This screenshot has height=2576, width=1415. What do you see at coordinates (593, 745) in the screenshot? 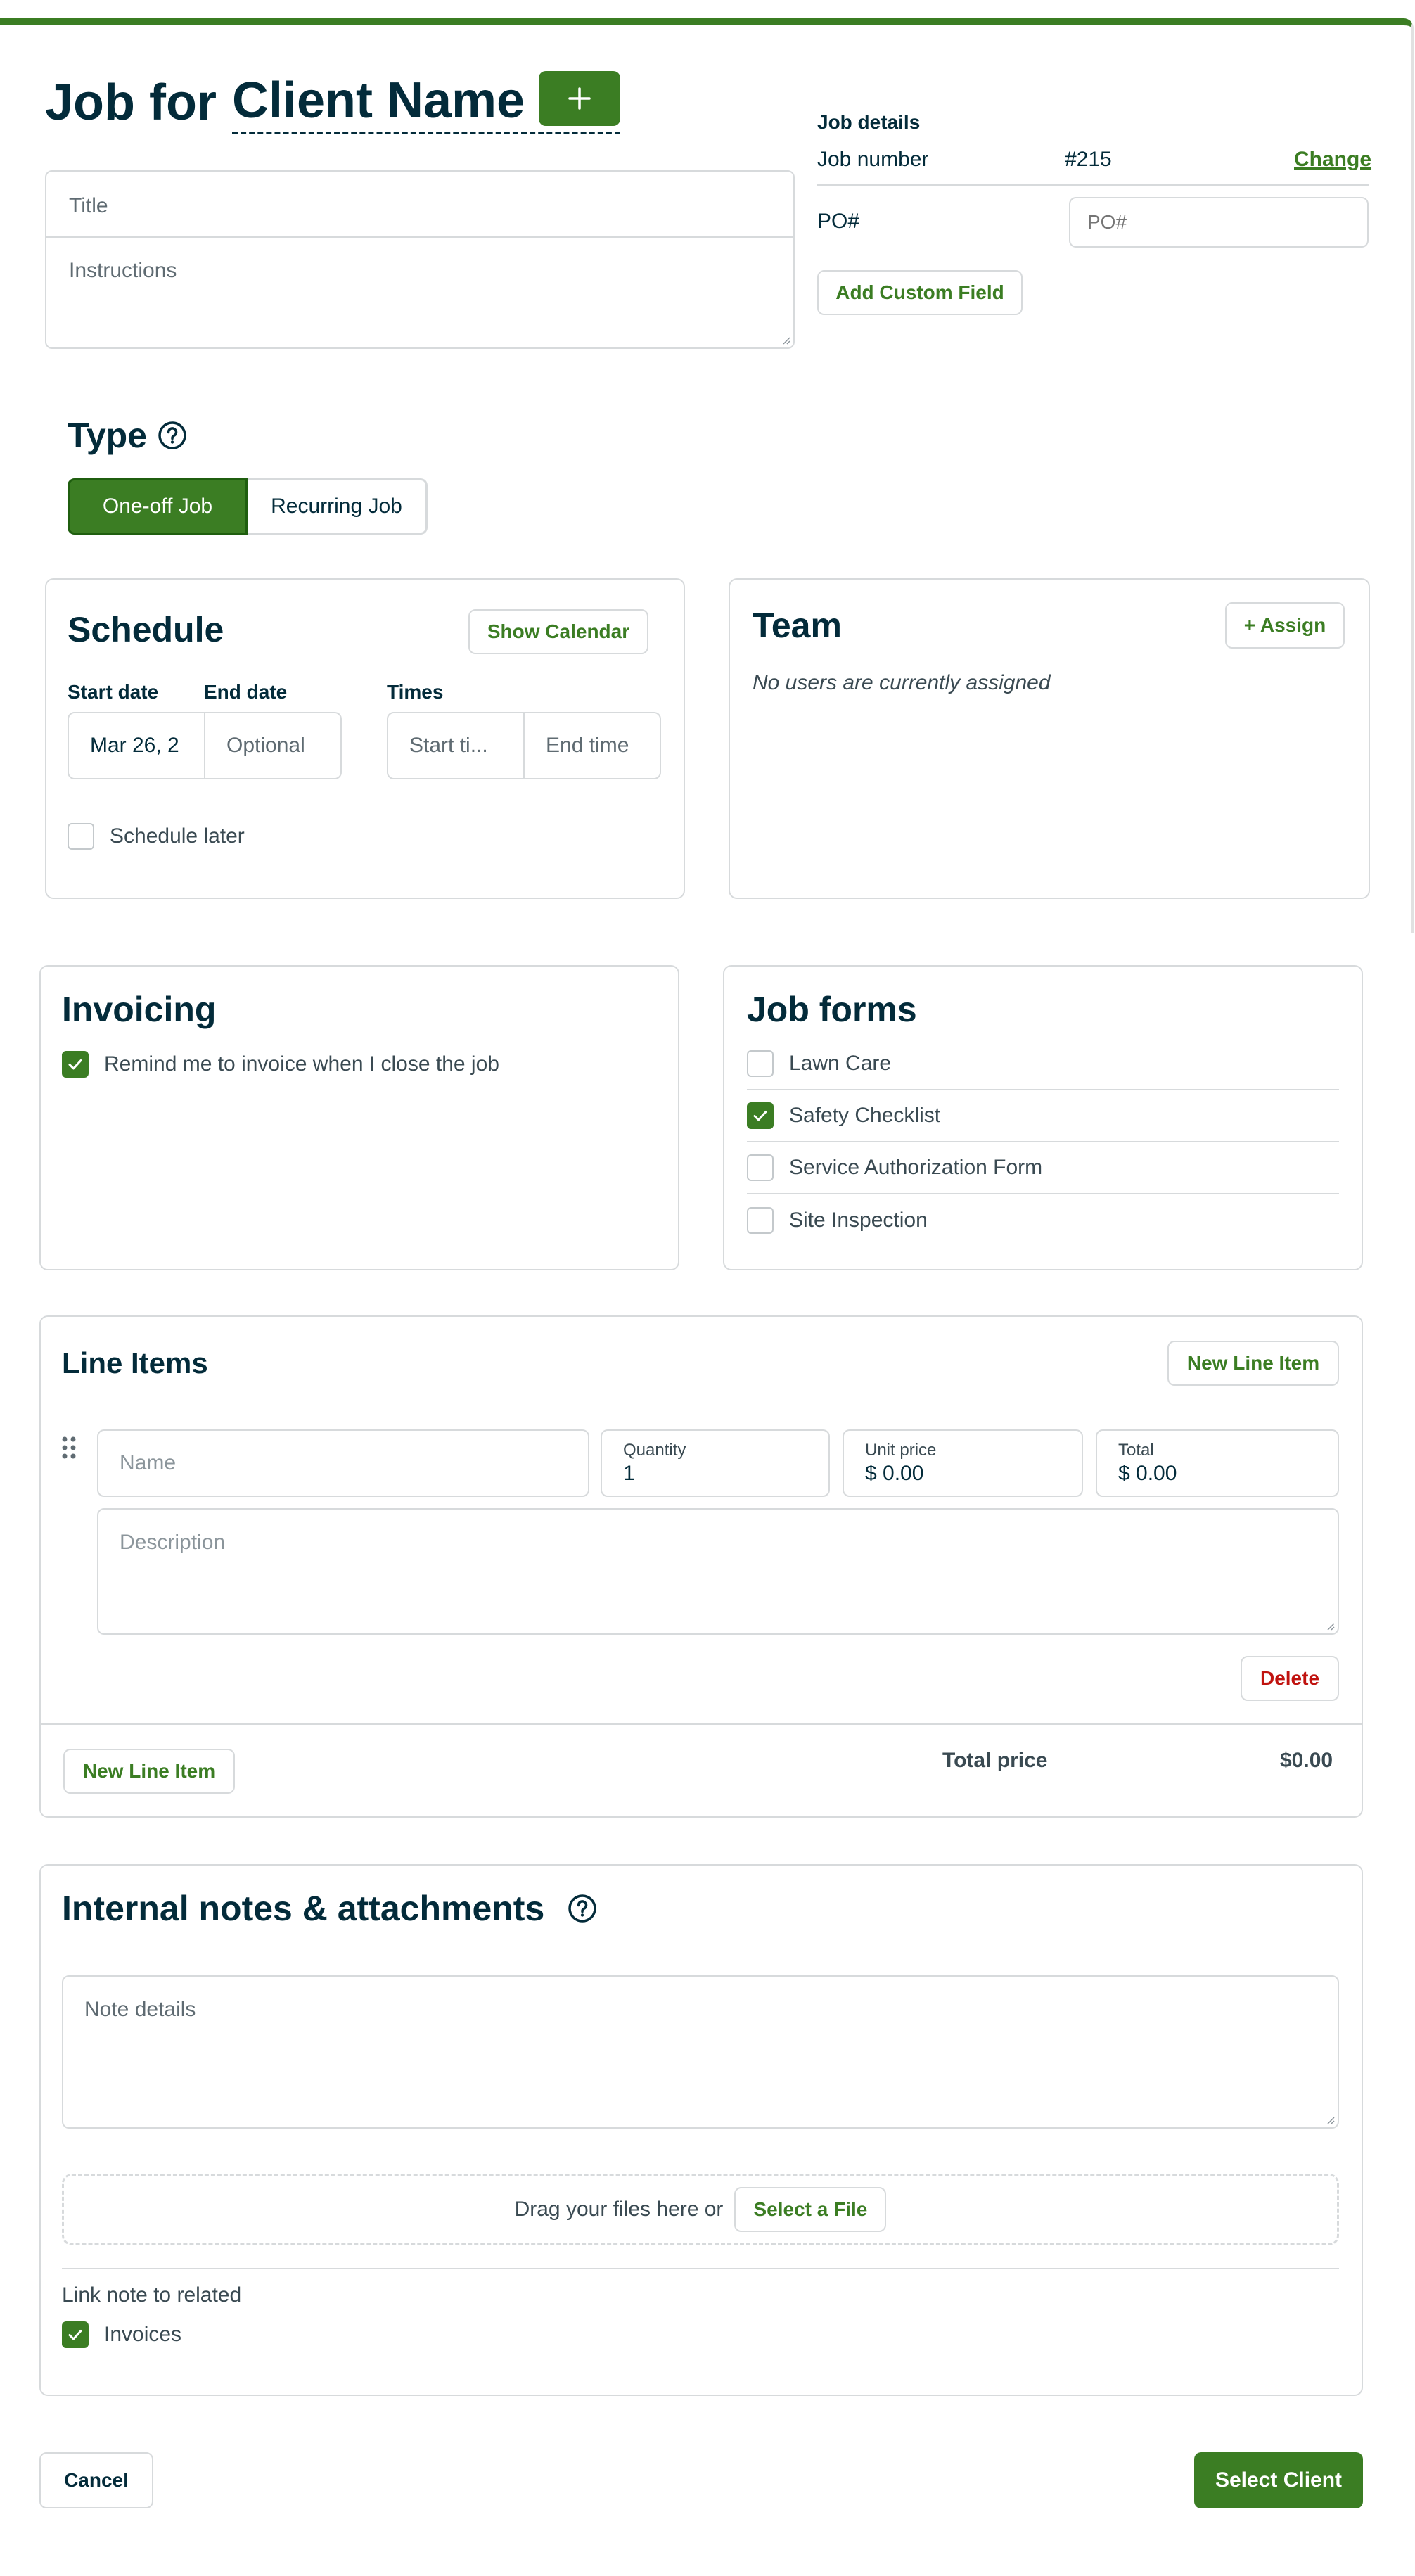
I see `end-time-input: End time` at bounding box center [593, 745].